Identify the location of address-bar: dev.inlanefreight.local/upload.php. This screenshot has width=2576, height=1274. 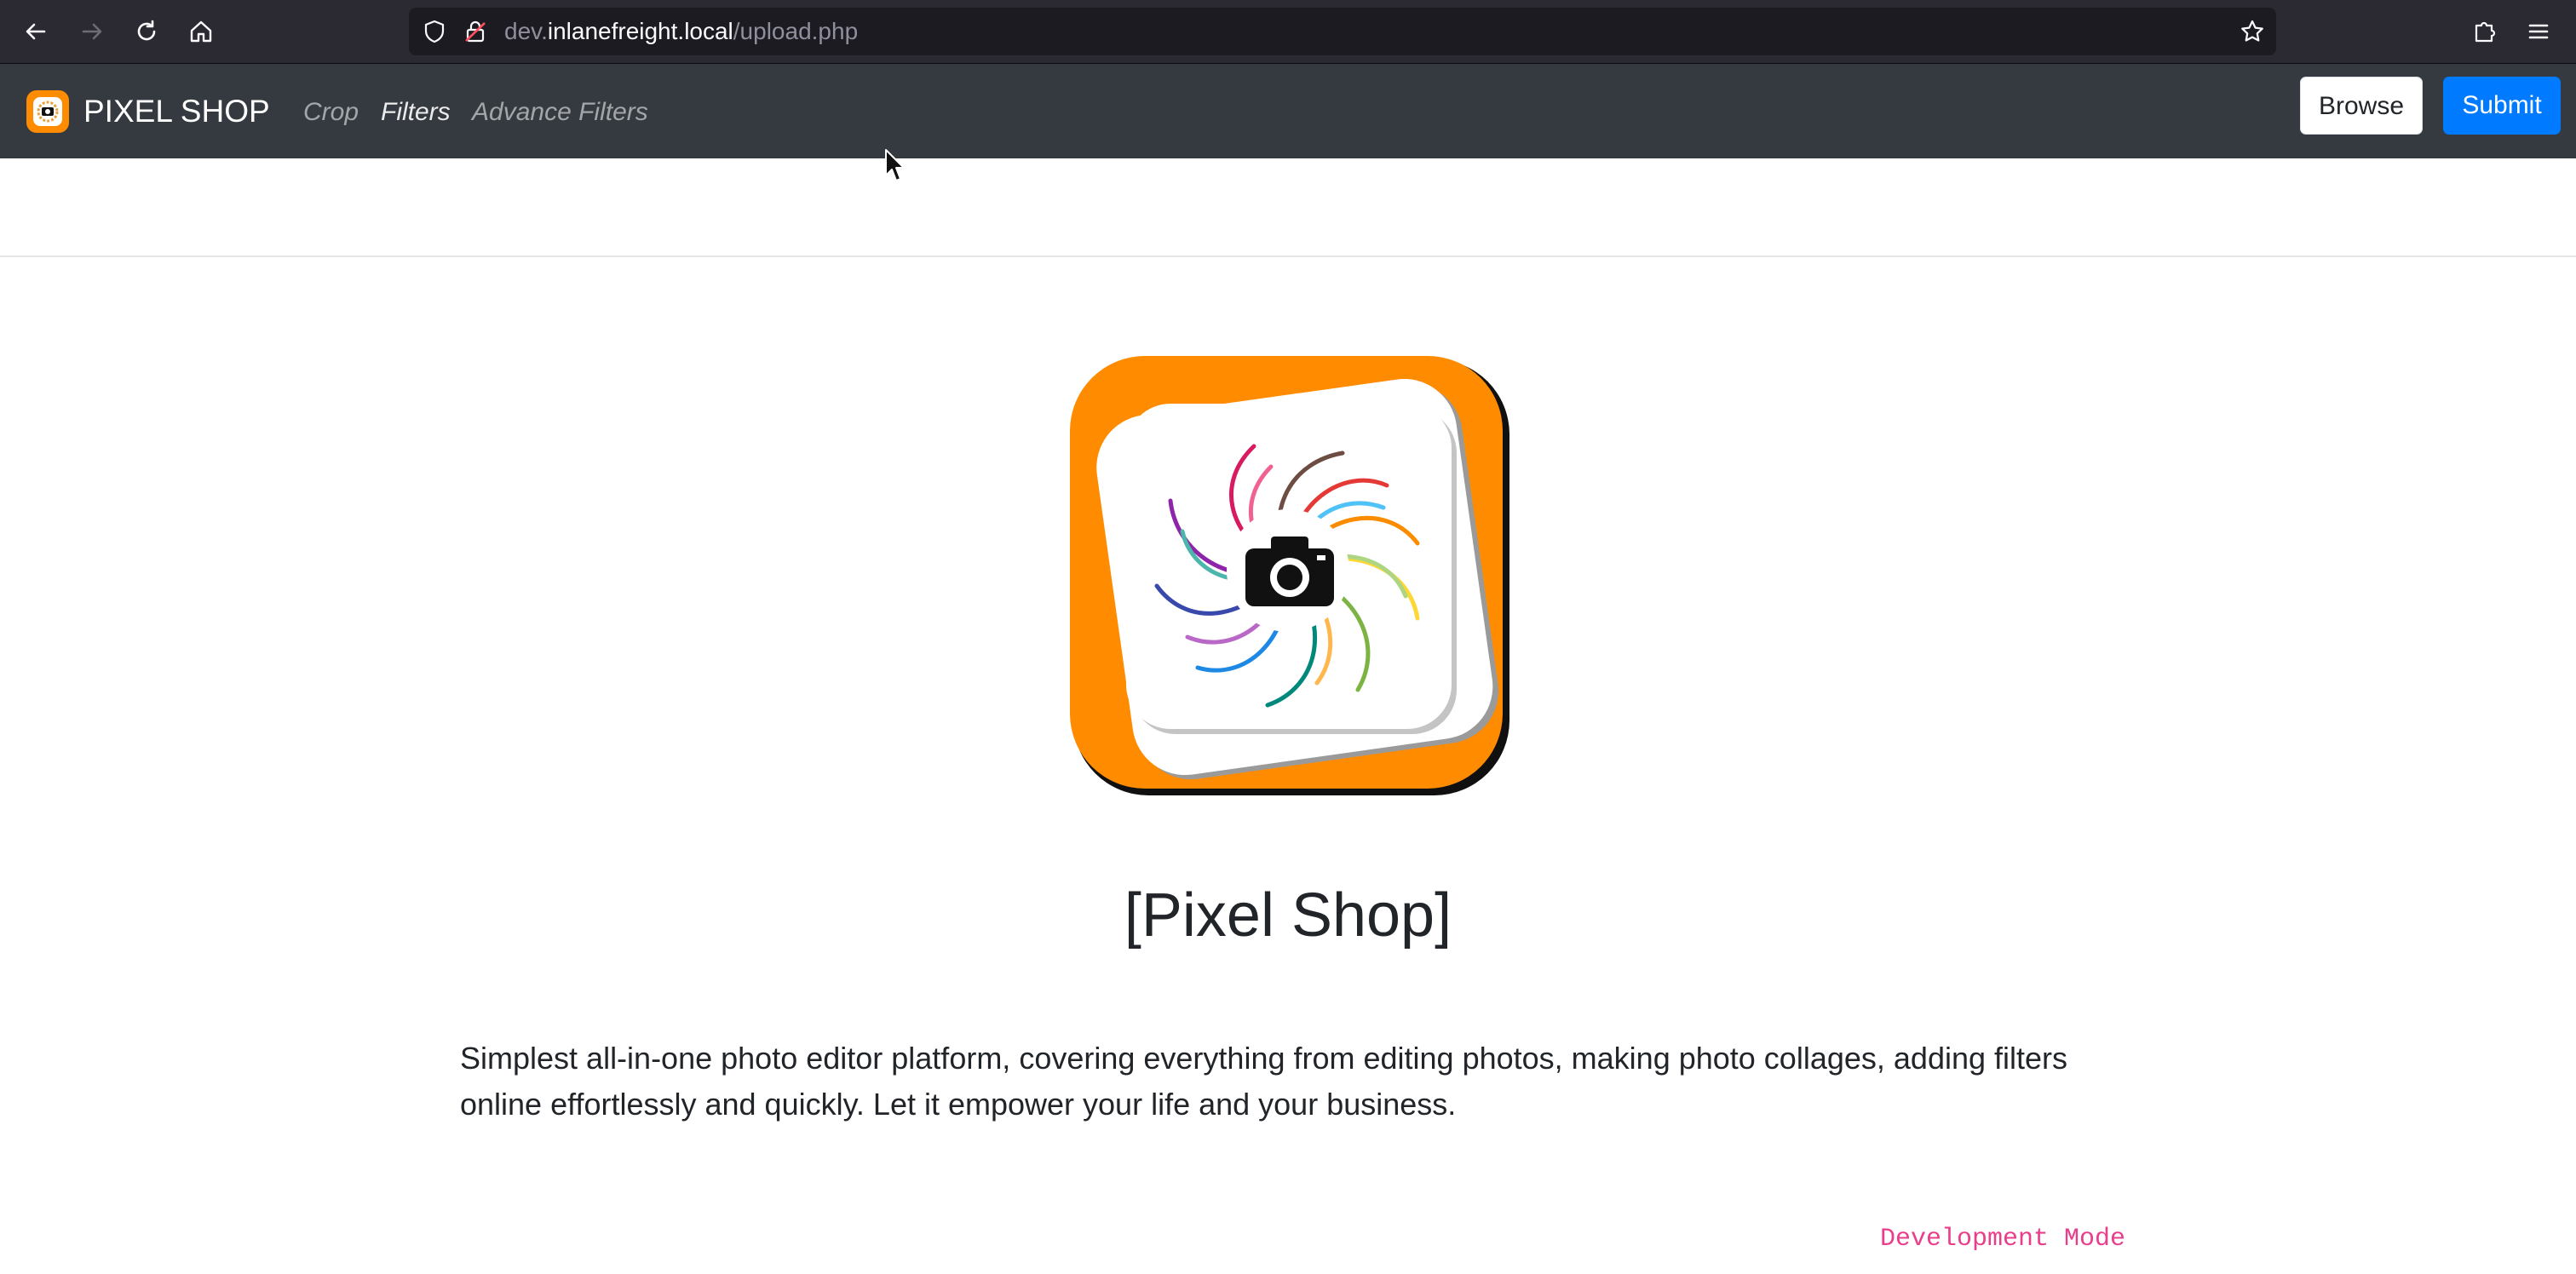
(1342, 31).